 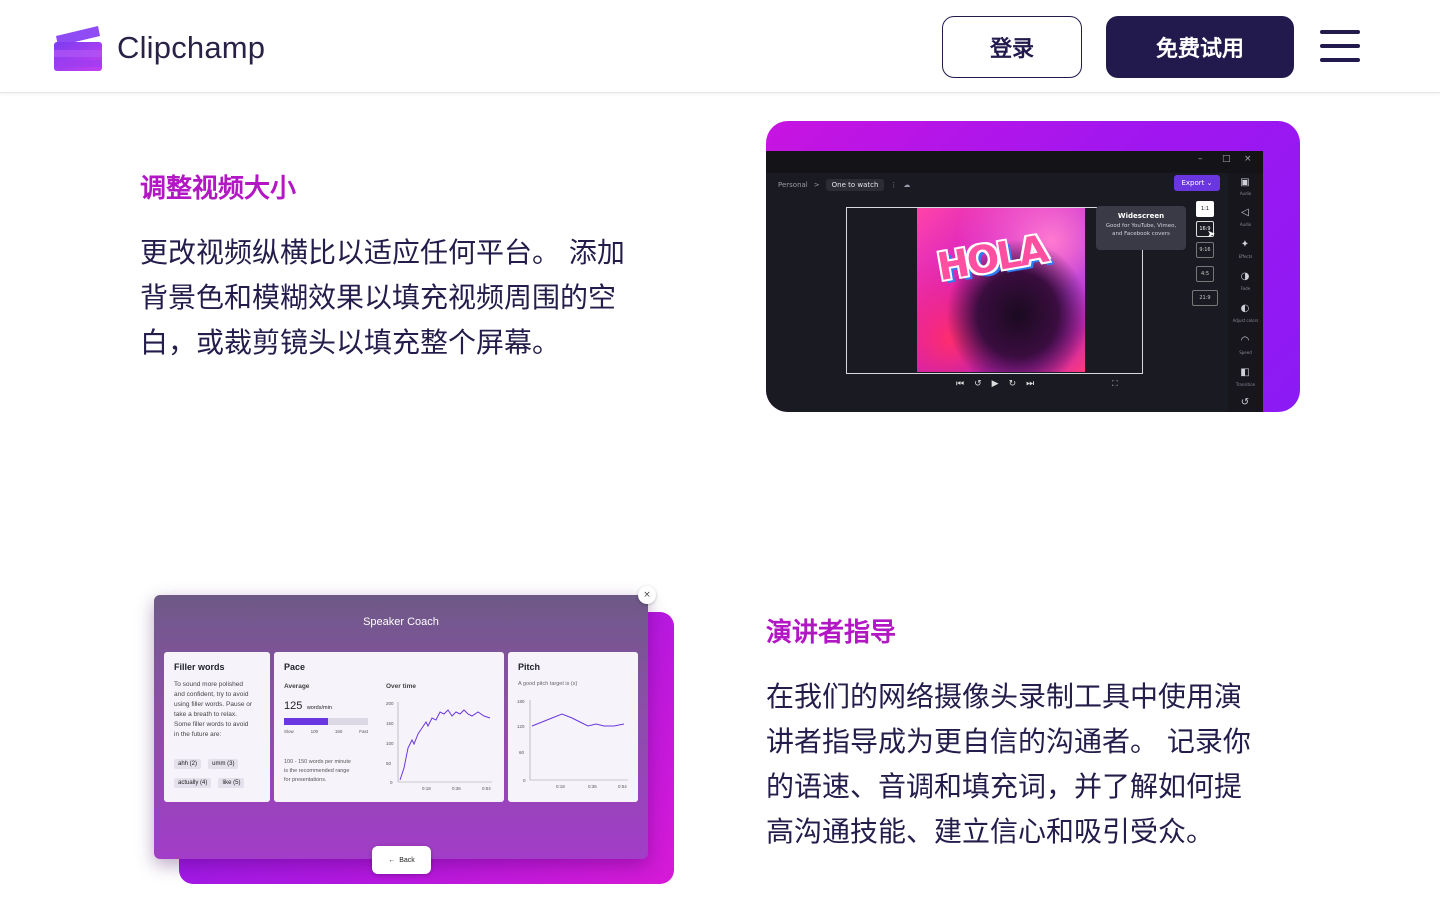 What do you see at coordinates (199, 667) in the screenshot?
I see `card-heading: Filler words` at bounding box center [199, 667].